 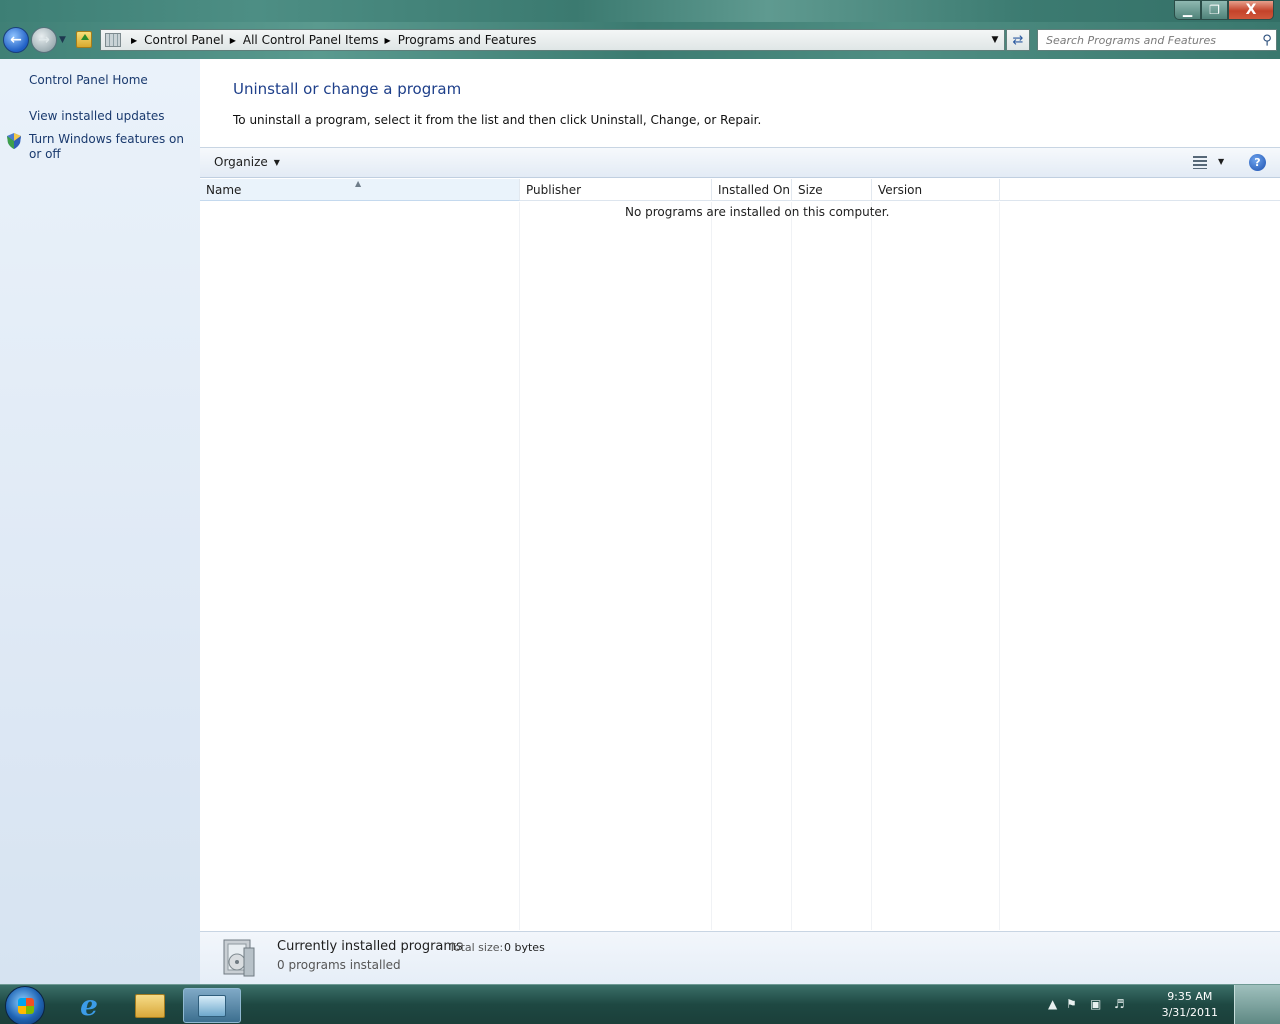 I want to click on column-header-version: Version, so click(x=936, y=190).